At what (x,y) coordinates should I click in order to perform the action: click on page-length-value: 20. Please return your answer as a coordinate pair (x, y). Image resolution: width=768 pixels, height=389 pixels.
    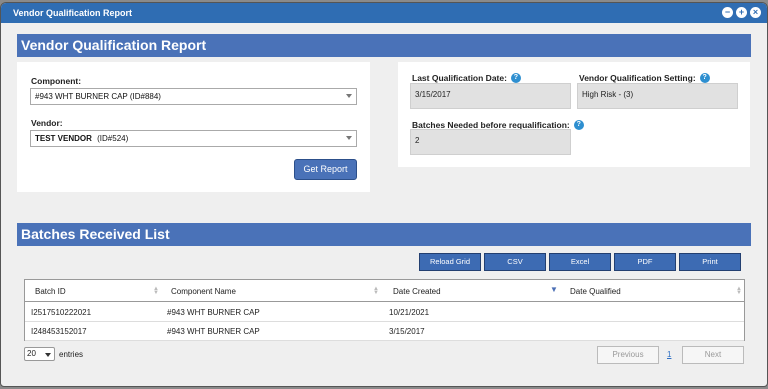
    Looking at the image, I should click on (31, 353).